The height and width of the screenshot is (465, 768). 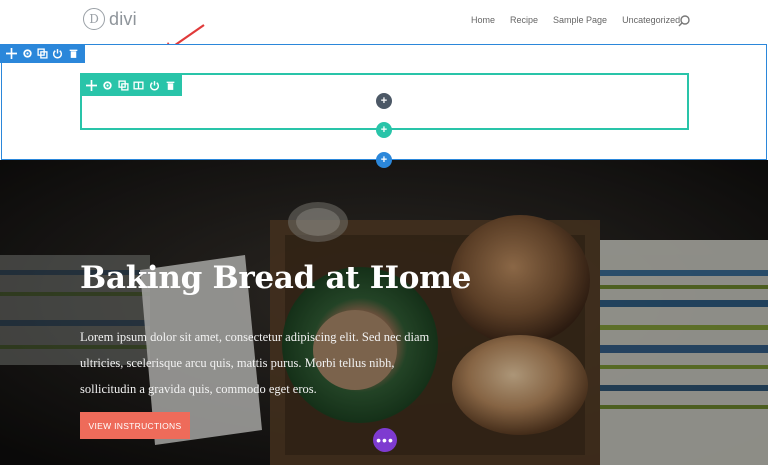 What do you see at coordinates (123, 18) in the screenshot?
I see `logo-text: divi` at bounding box center [123, 18].